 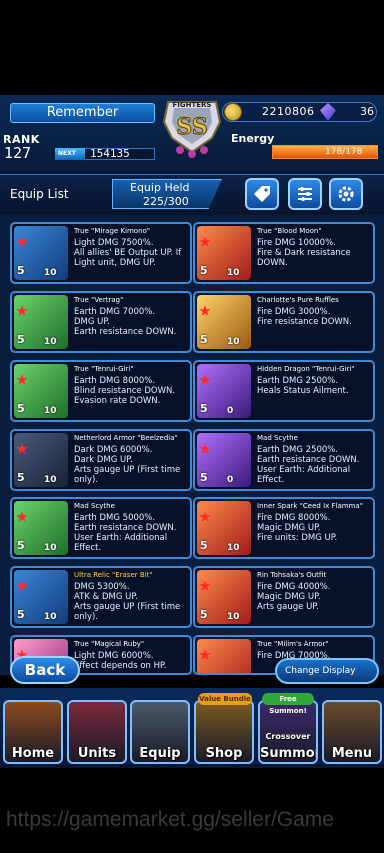 What do you see at coordinates (45, 670) in the screenshot?
I see `back-button: Back` at bounding box center [45, 670].